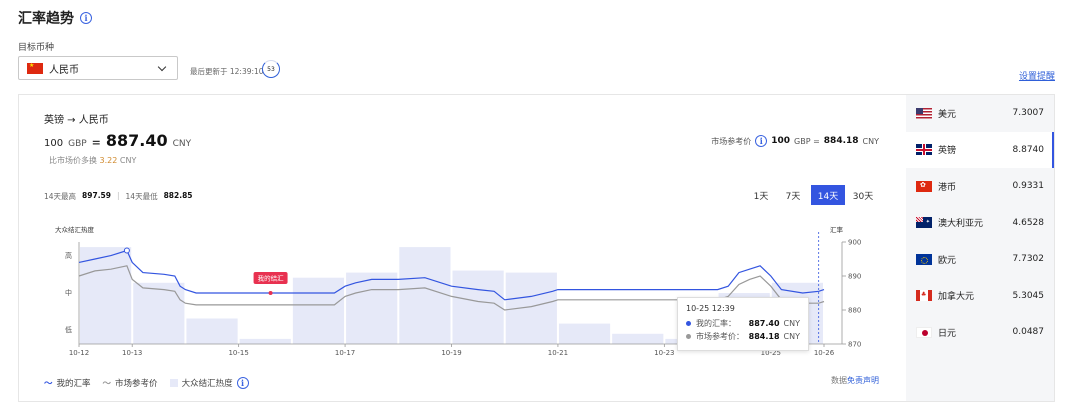 This screenshot has height=410, width=1080. Describe the element at coordinates (870, 141) in the screenshot. I see `market-ref-code: CNY` at that location.